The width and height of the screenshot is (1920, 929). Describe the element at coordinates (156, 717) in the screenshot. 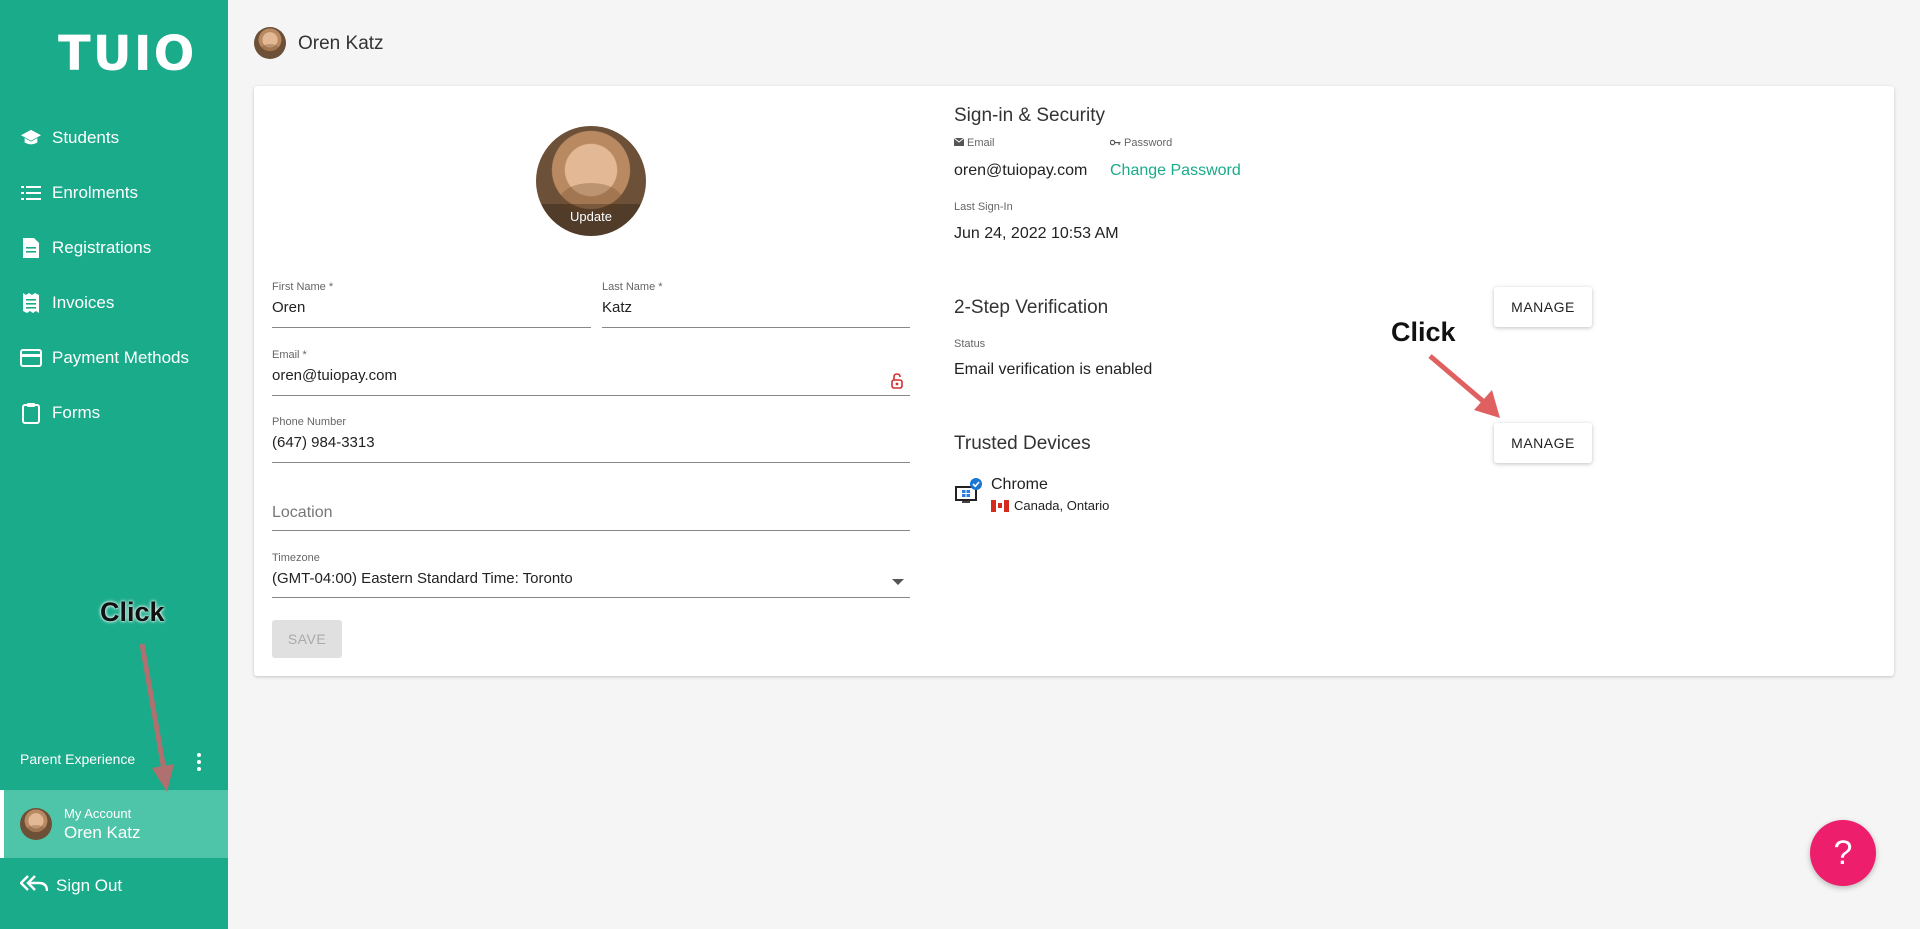

I see `annotation-arrow-sidebar` at that location.